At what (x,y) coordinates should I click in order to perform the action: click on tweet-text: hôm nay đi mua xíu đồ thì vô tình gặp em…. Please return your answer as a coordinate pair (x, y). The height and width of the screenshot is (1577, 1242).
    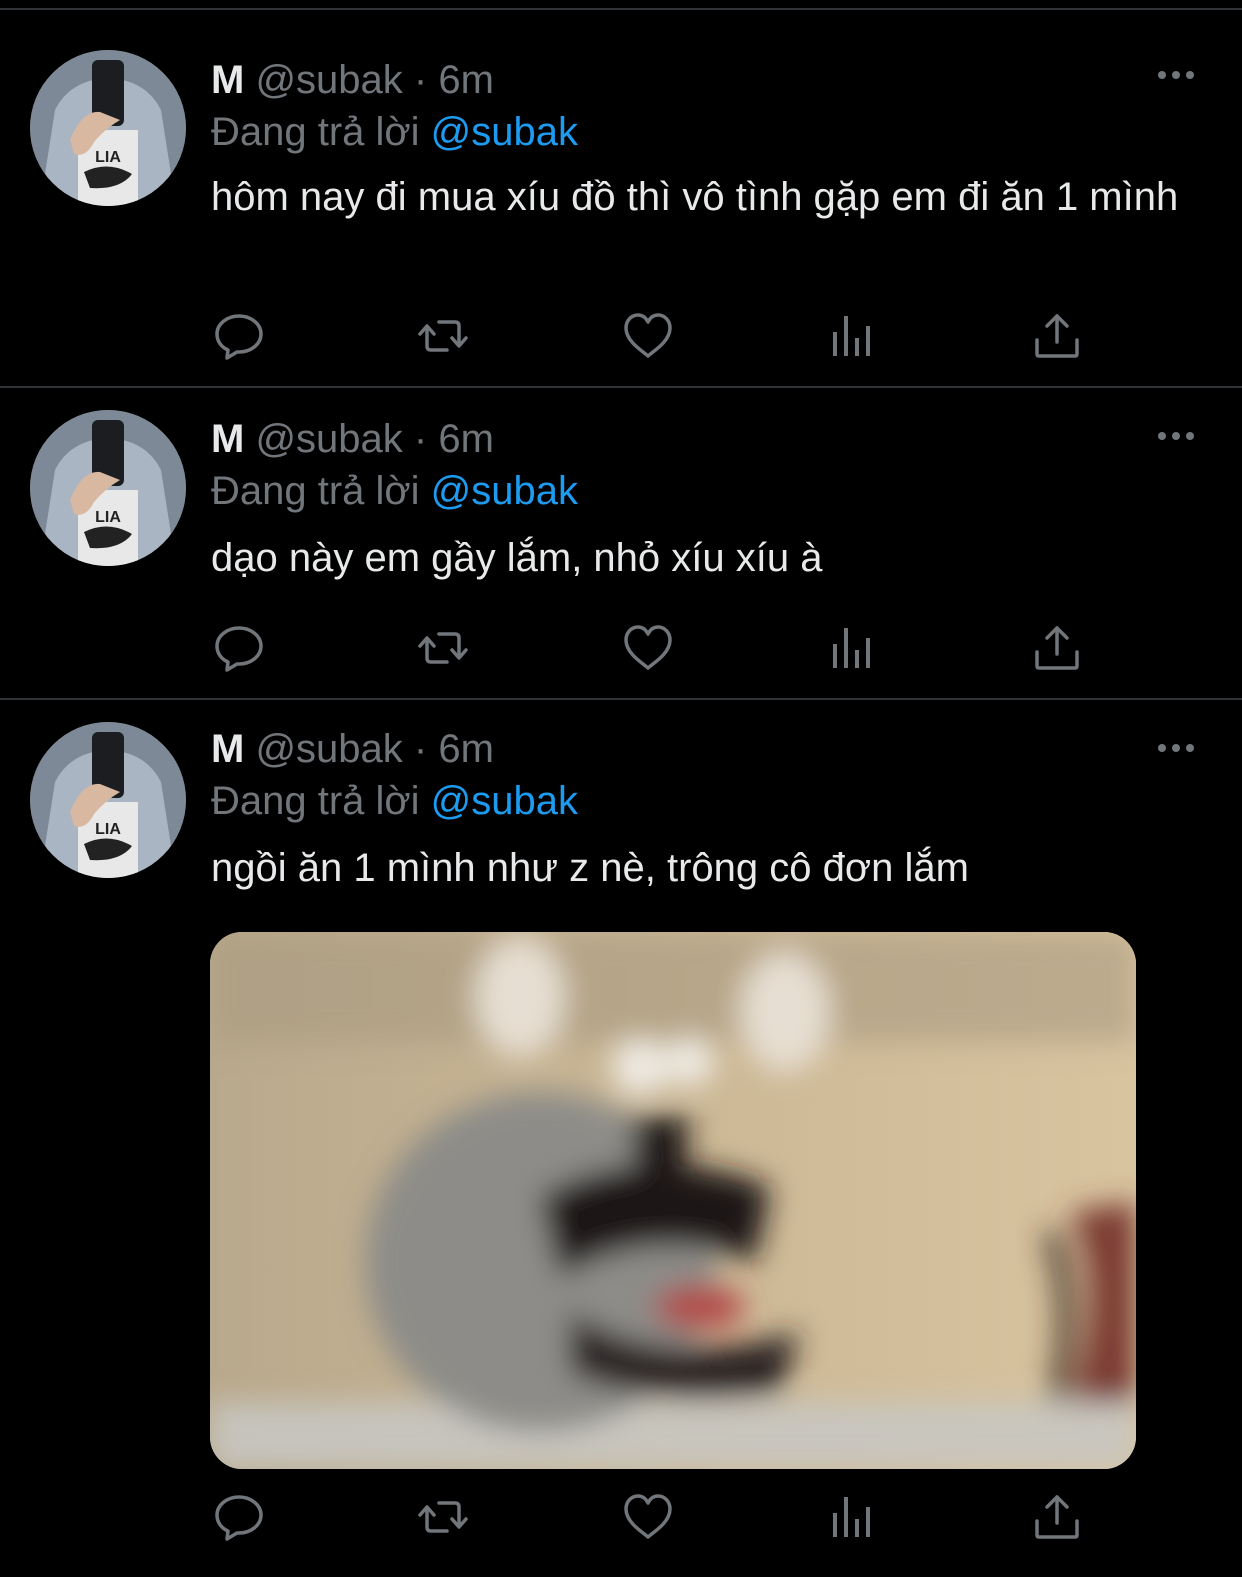
    Looking at the image, I should click on (695, 197).